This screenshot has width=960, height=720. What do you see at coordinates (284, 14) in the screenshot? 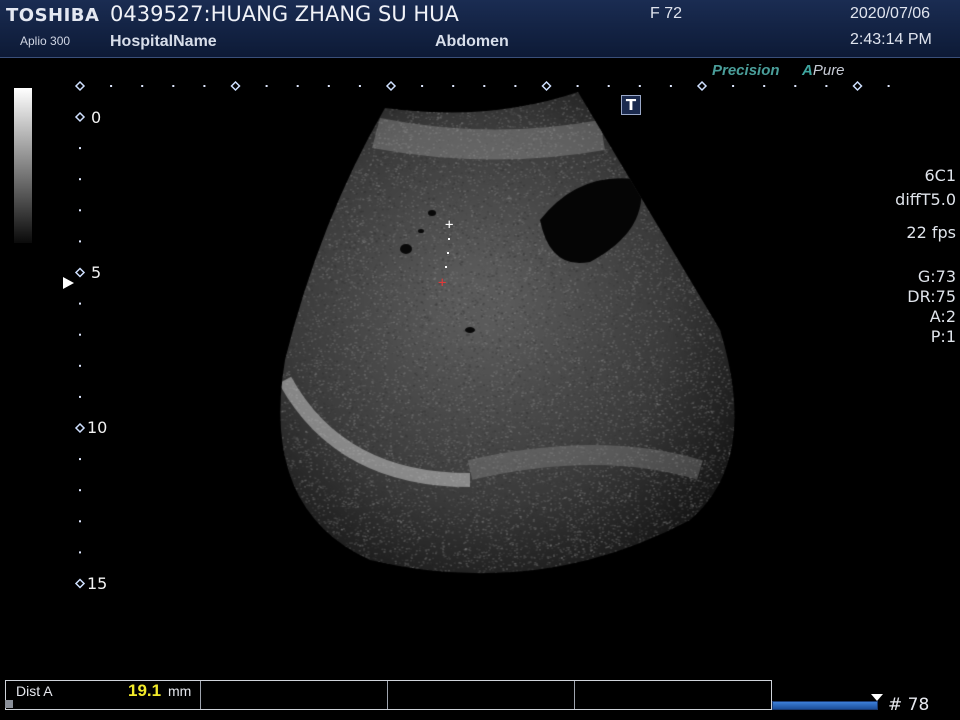
I see `patient-id: 0439527:HUANG ZHANG SU HUA` at bounding box center [284, 14].